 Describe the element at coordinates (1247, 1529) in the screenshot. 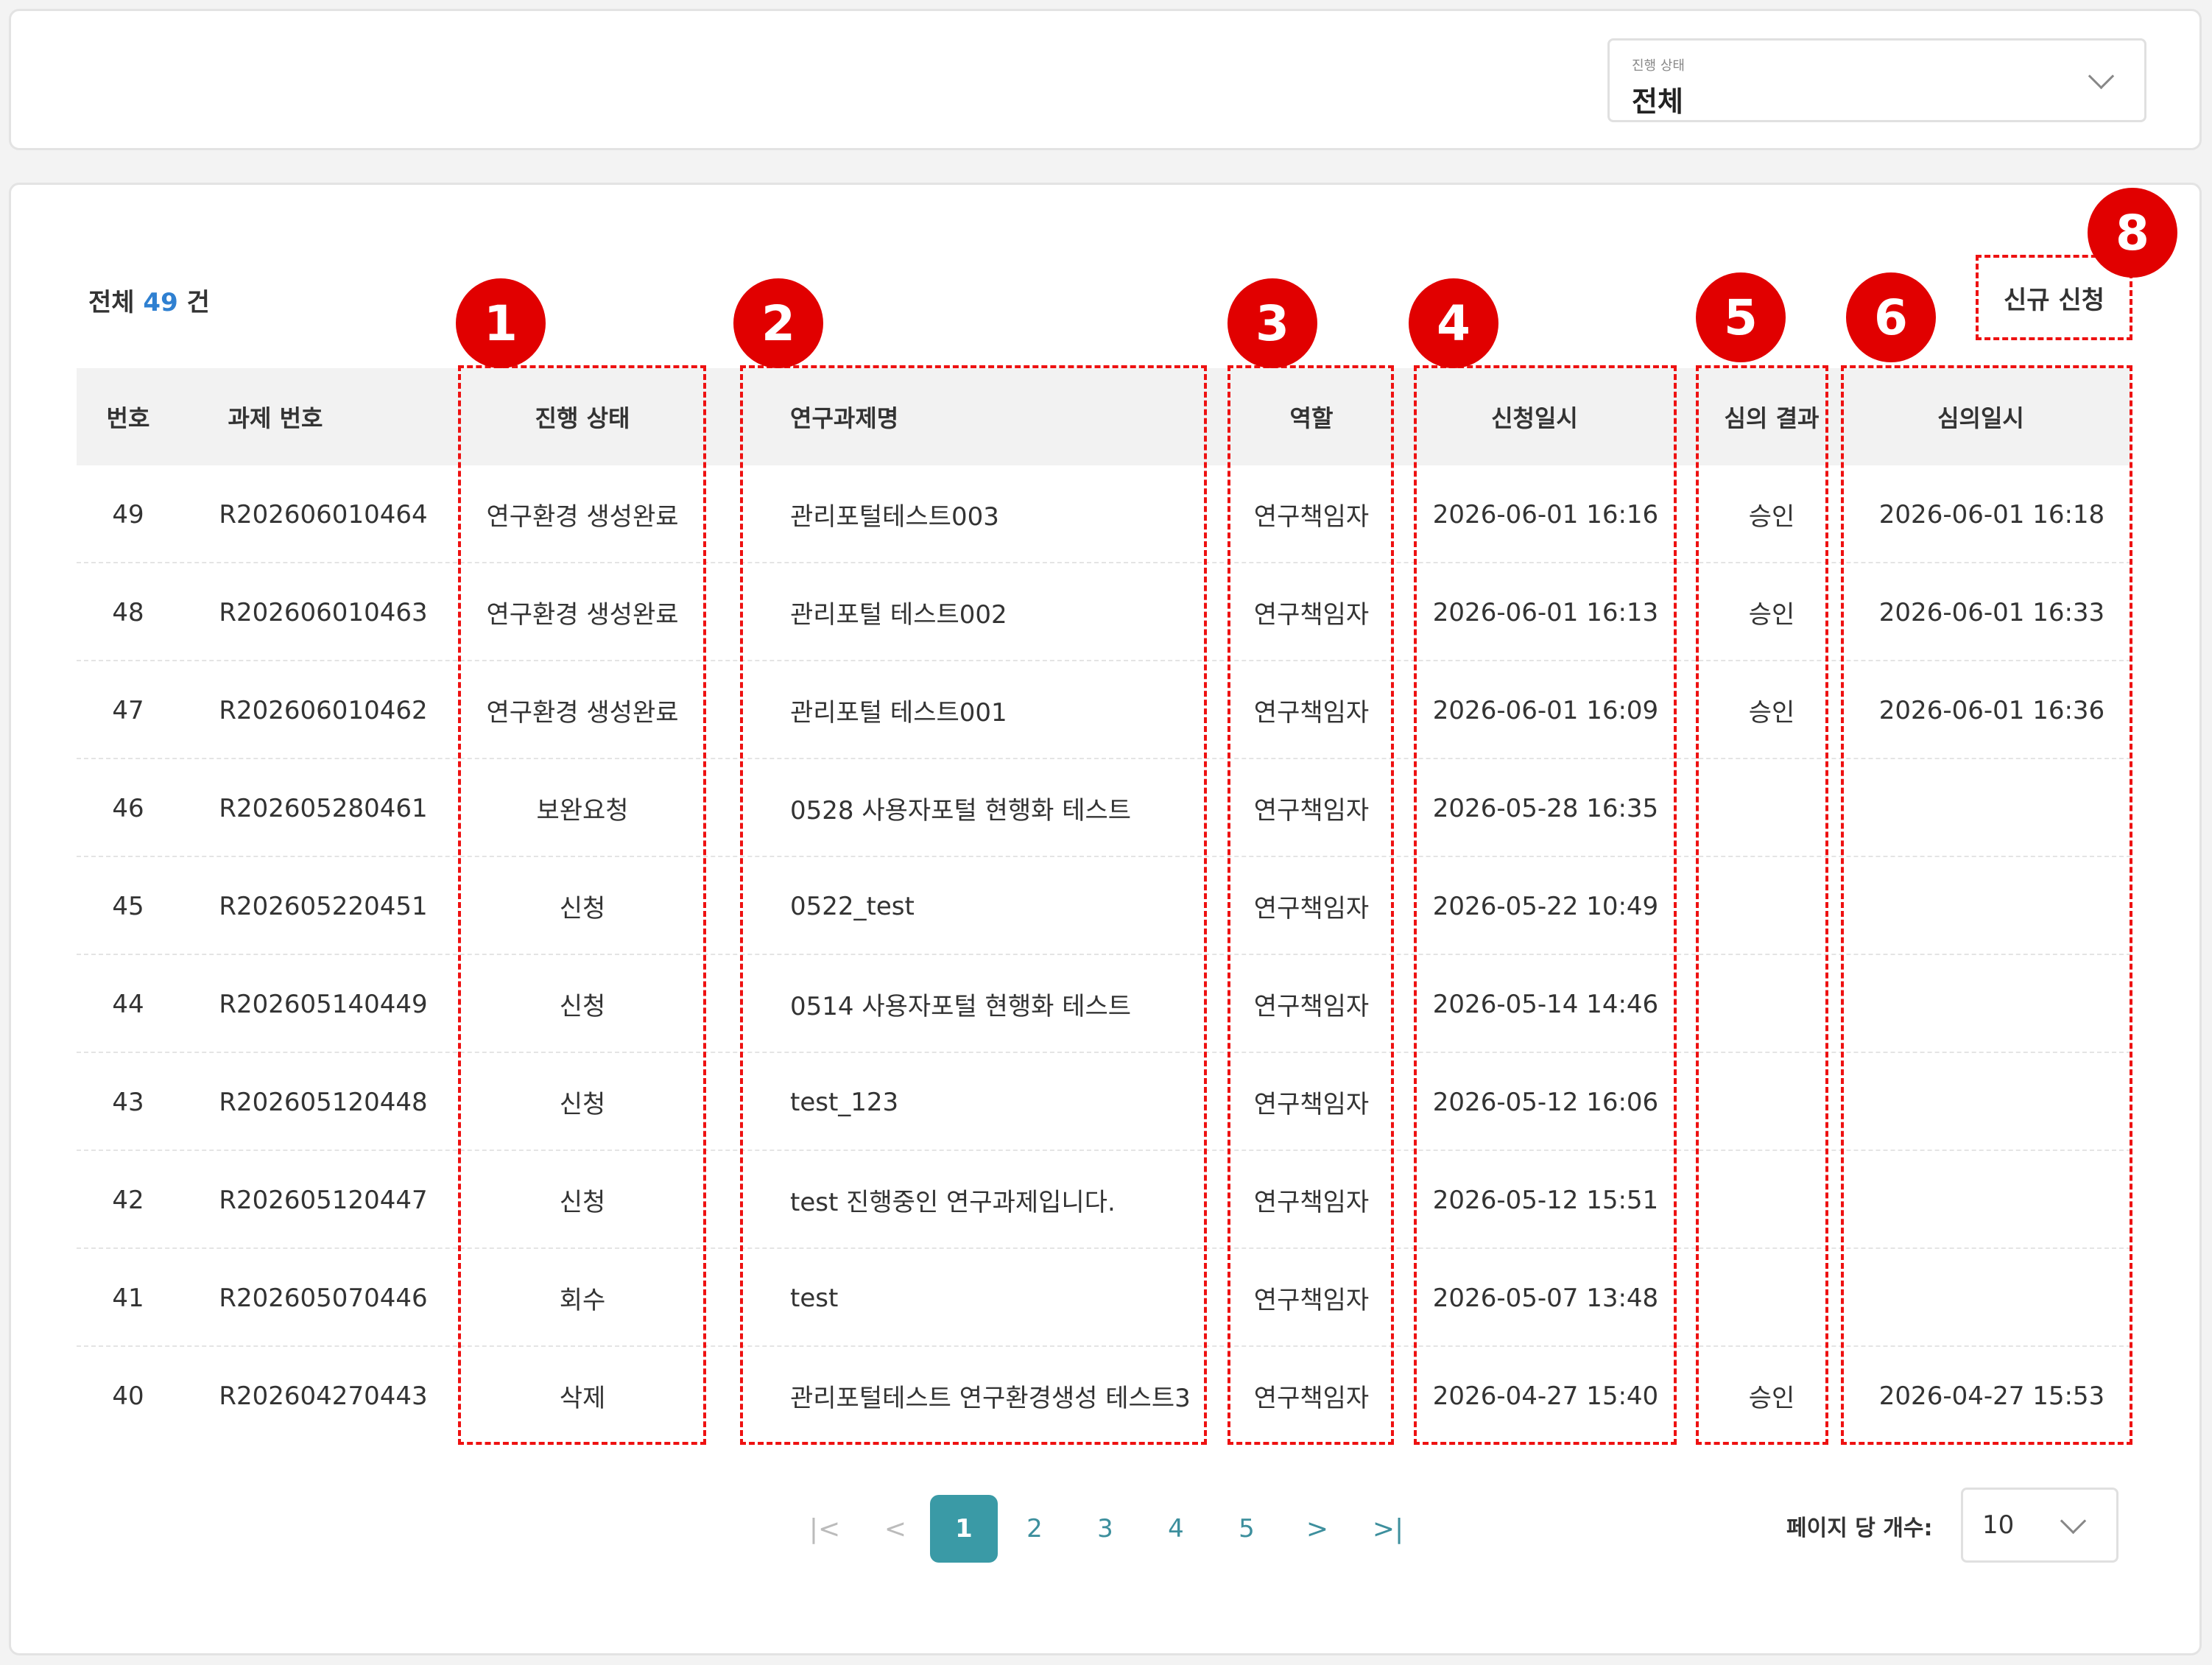

I see `page-button-5: 5` at that location.